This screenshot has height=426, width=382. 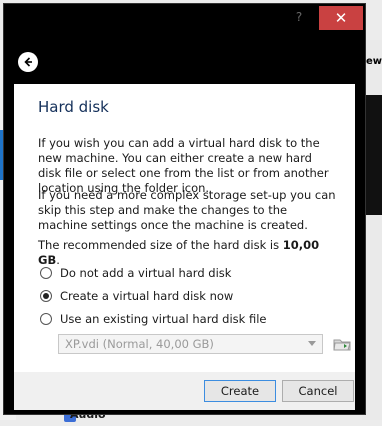 I want to click on arrow-left-icon, so click(x=28, y=62).